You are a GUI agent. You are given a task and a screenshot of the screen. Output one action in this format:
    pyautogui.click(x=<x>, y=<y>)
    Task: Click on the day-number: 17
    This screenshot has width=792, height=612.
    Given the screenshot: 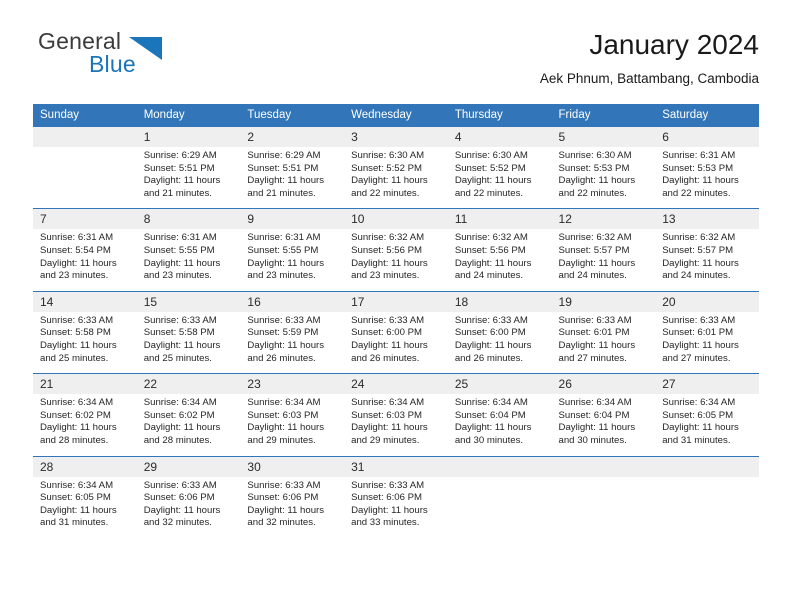 What is the action you would take?
    pyautogui.click(x=396, y=301)
    